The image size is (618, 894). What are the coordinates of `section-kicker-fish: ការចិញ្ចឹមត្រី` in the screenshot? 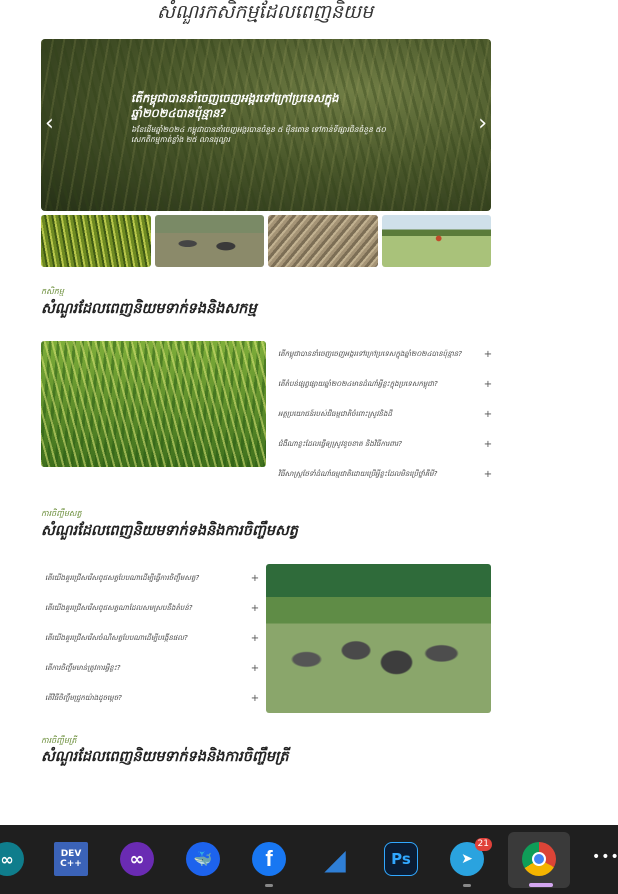 It's located at (59, 740).